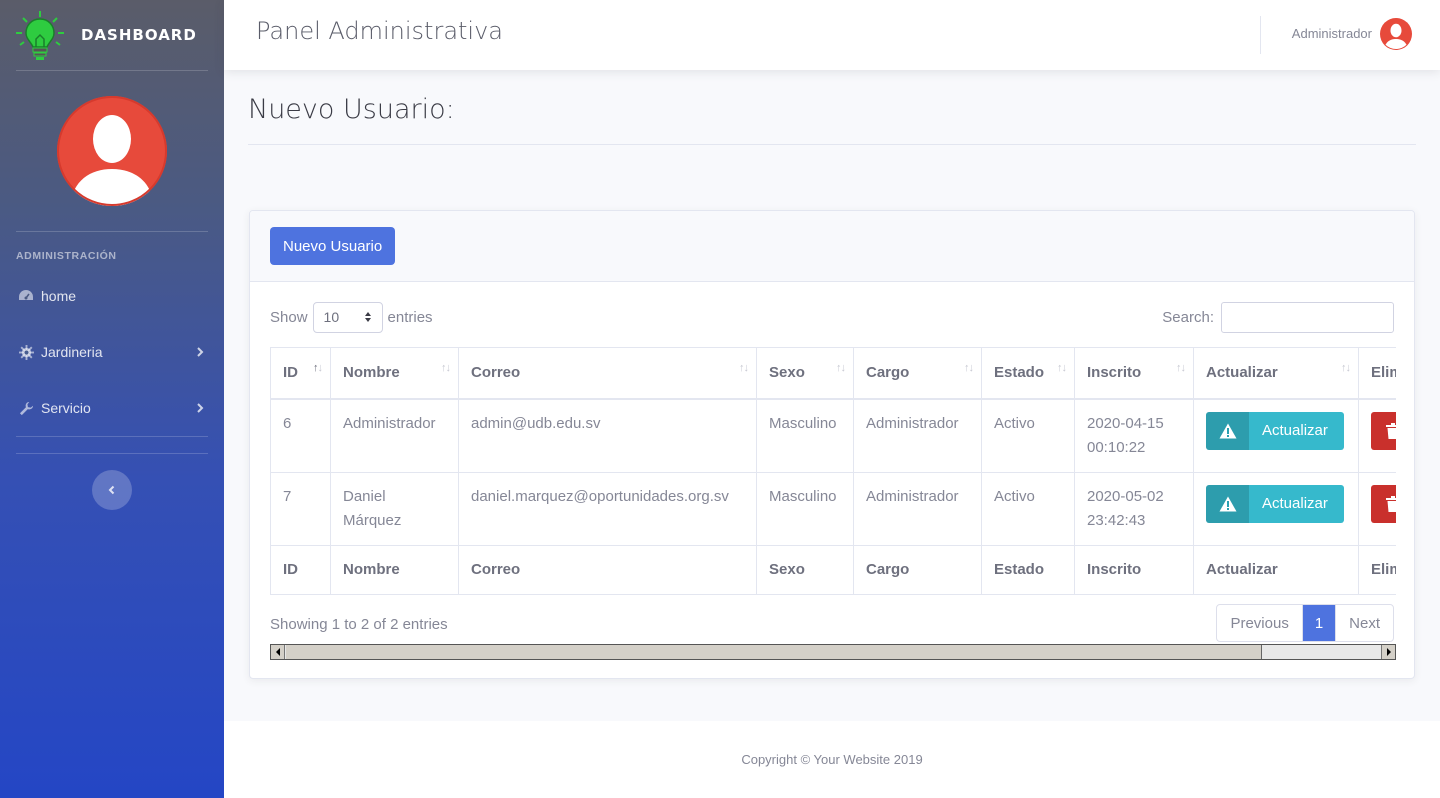  I want to click on column-header: Sexo ↑↓, so click(805, 373).